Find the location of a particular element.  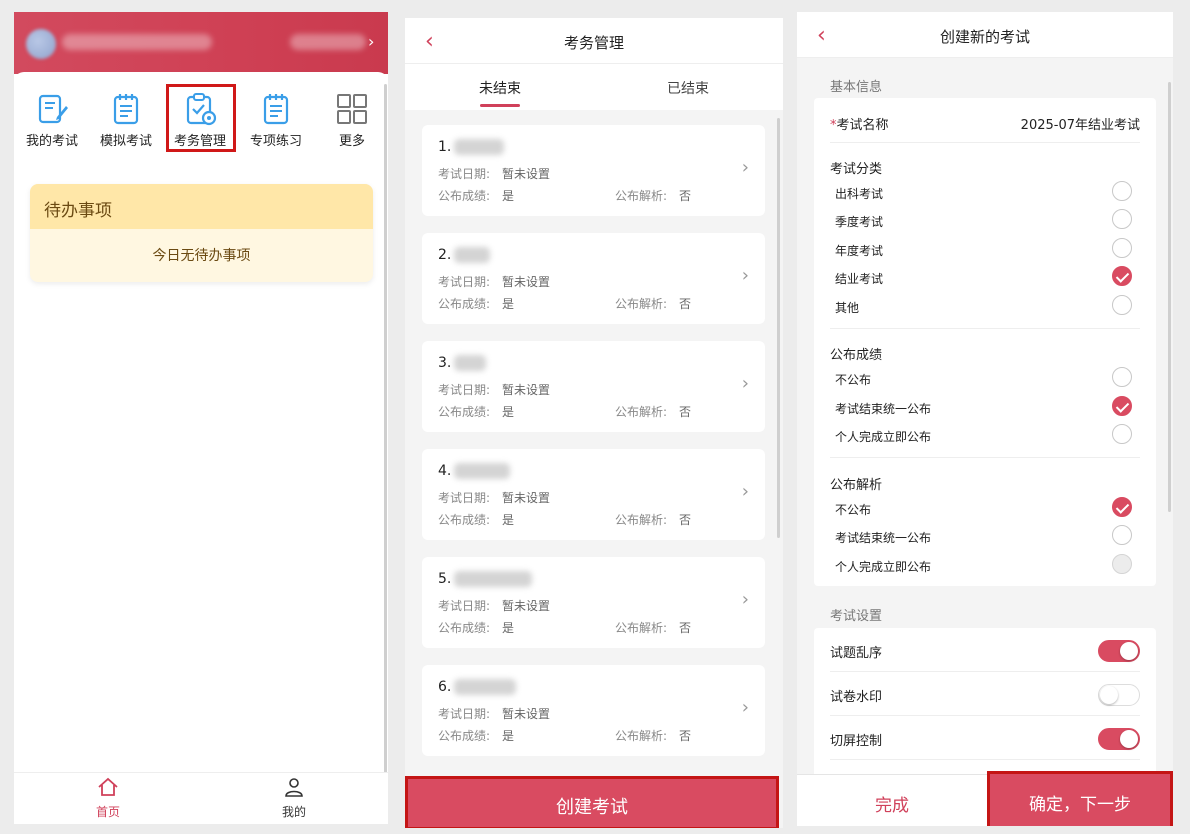

nav-label: 模拟考试 is located at coordinates (125, 141).